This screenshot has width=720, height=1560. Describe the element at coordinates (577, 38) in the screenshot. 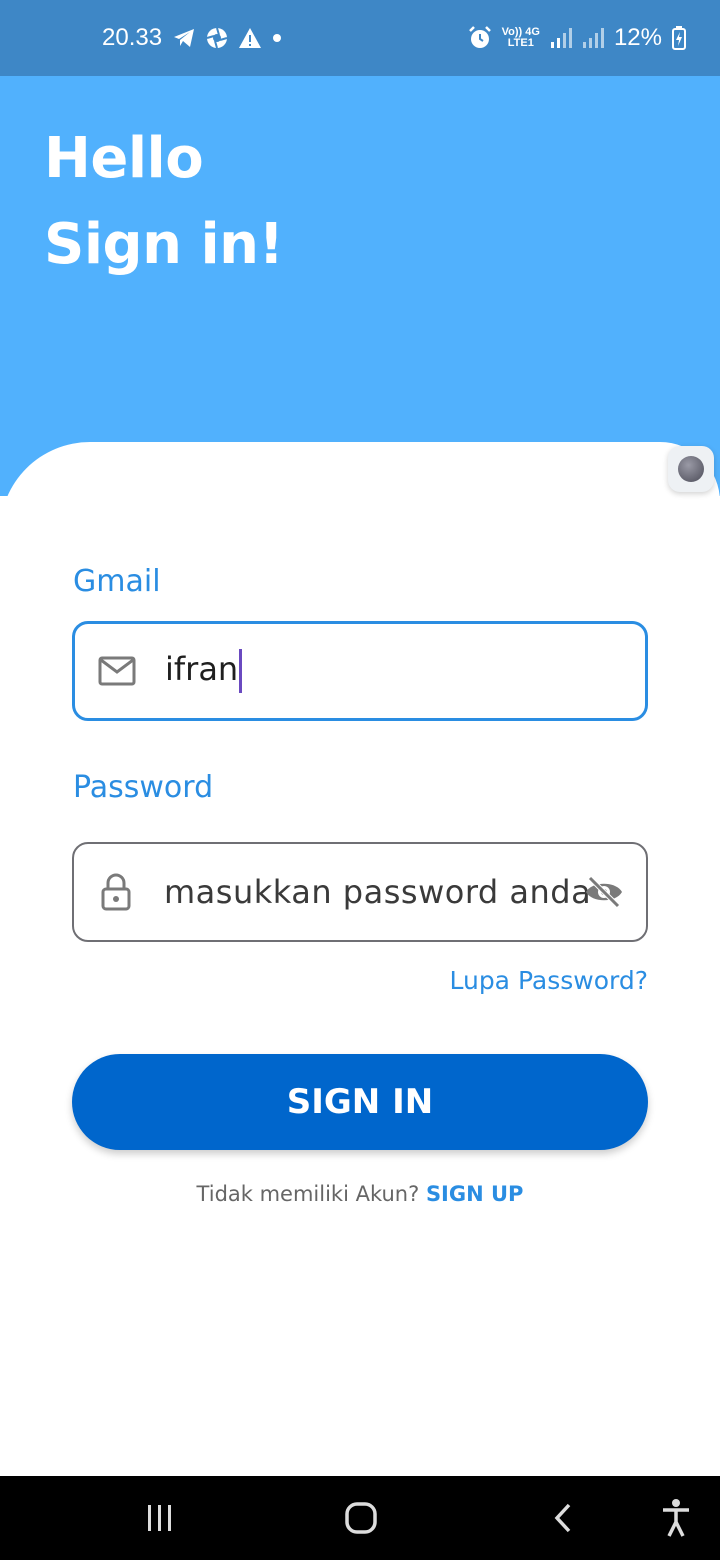

I see `status-right: Vo)) 4G LTE1 12%` at that location.